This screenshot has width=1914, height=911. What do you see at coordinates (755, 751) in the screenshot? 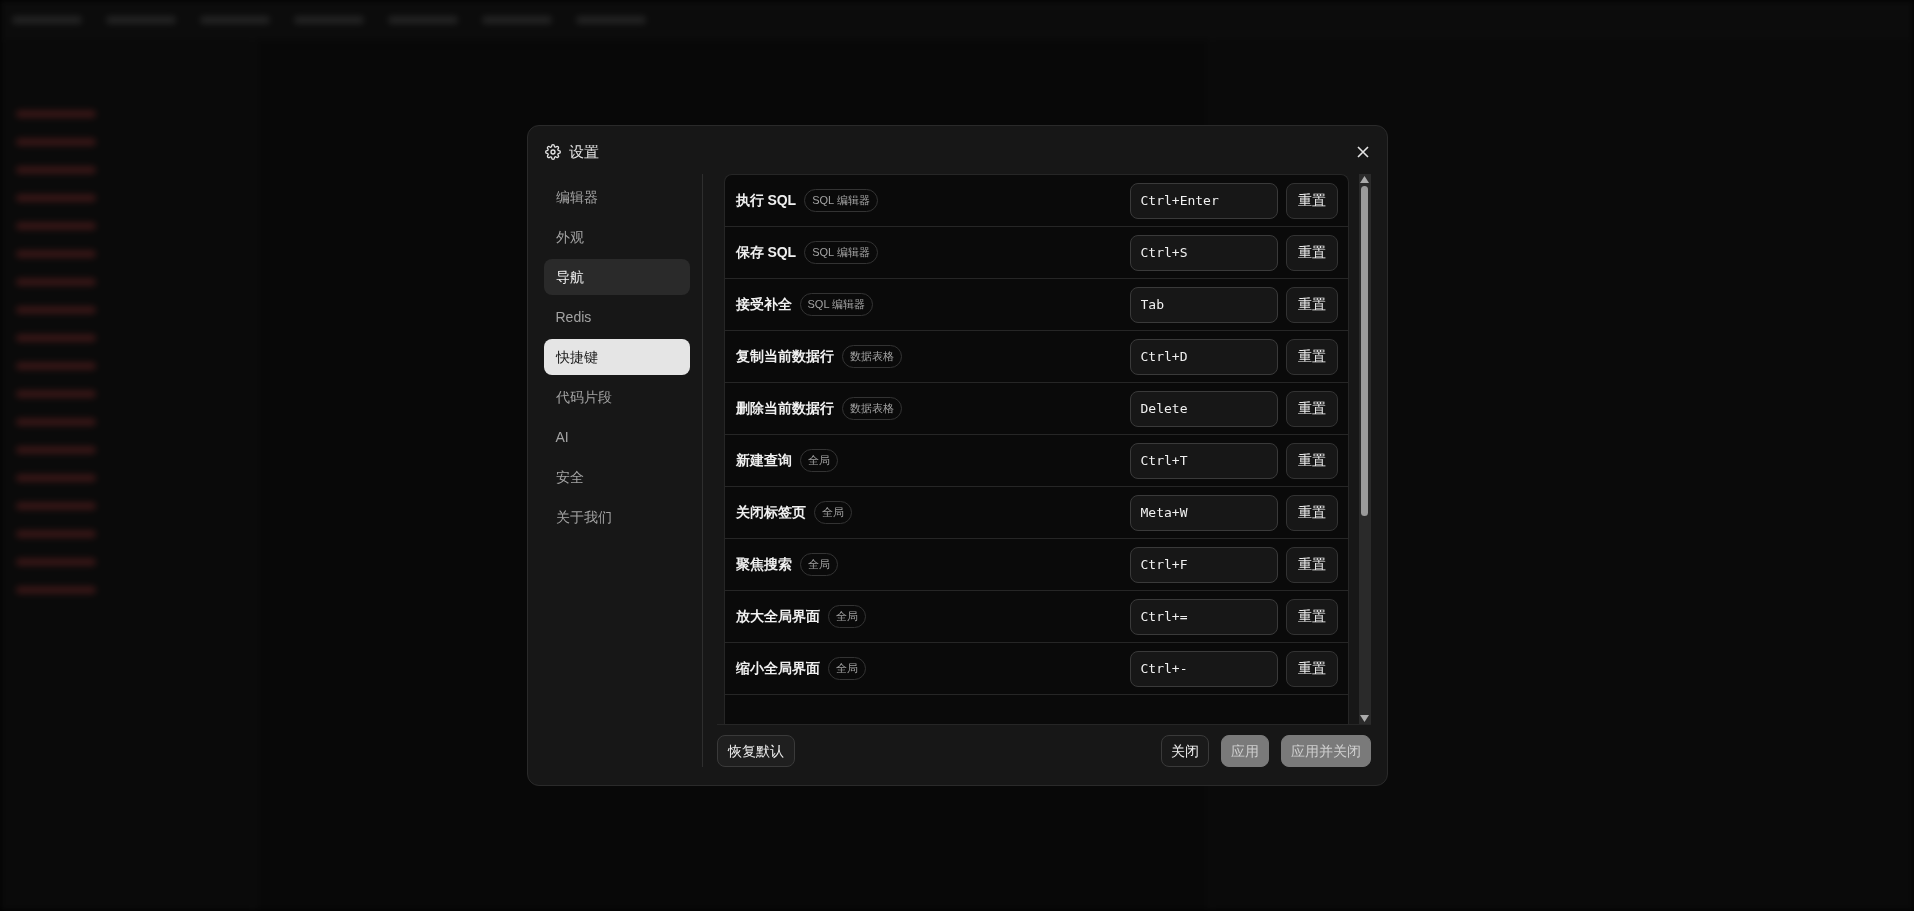
I see `restore-defaults-button: 恢复默认` at bounding box center [755, 751].